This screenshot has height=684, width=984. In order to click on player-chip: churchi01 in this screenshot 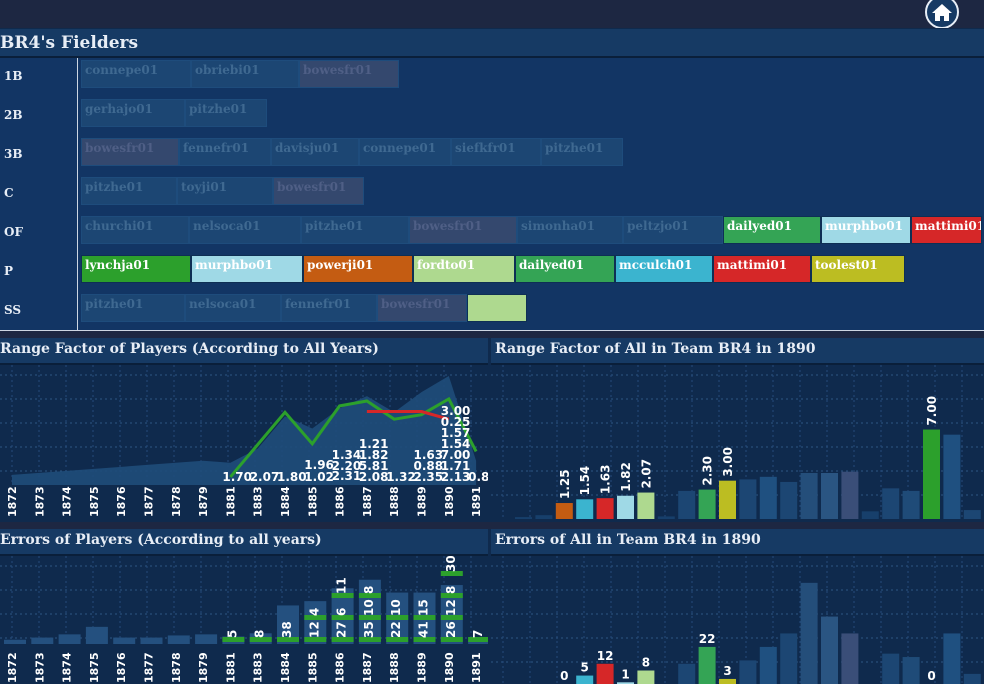, I will do `click(135, 230)`.